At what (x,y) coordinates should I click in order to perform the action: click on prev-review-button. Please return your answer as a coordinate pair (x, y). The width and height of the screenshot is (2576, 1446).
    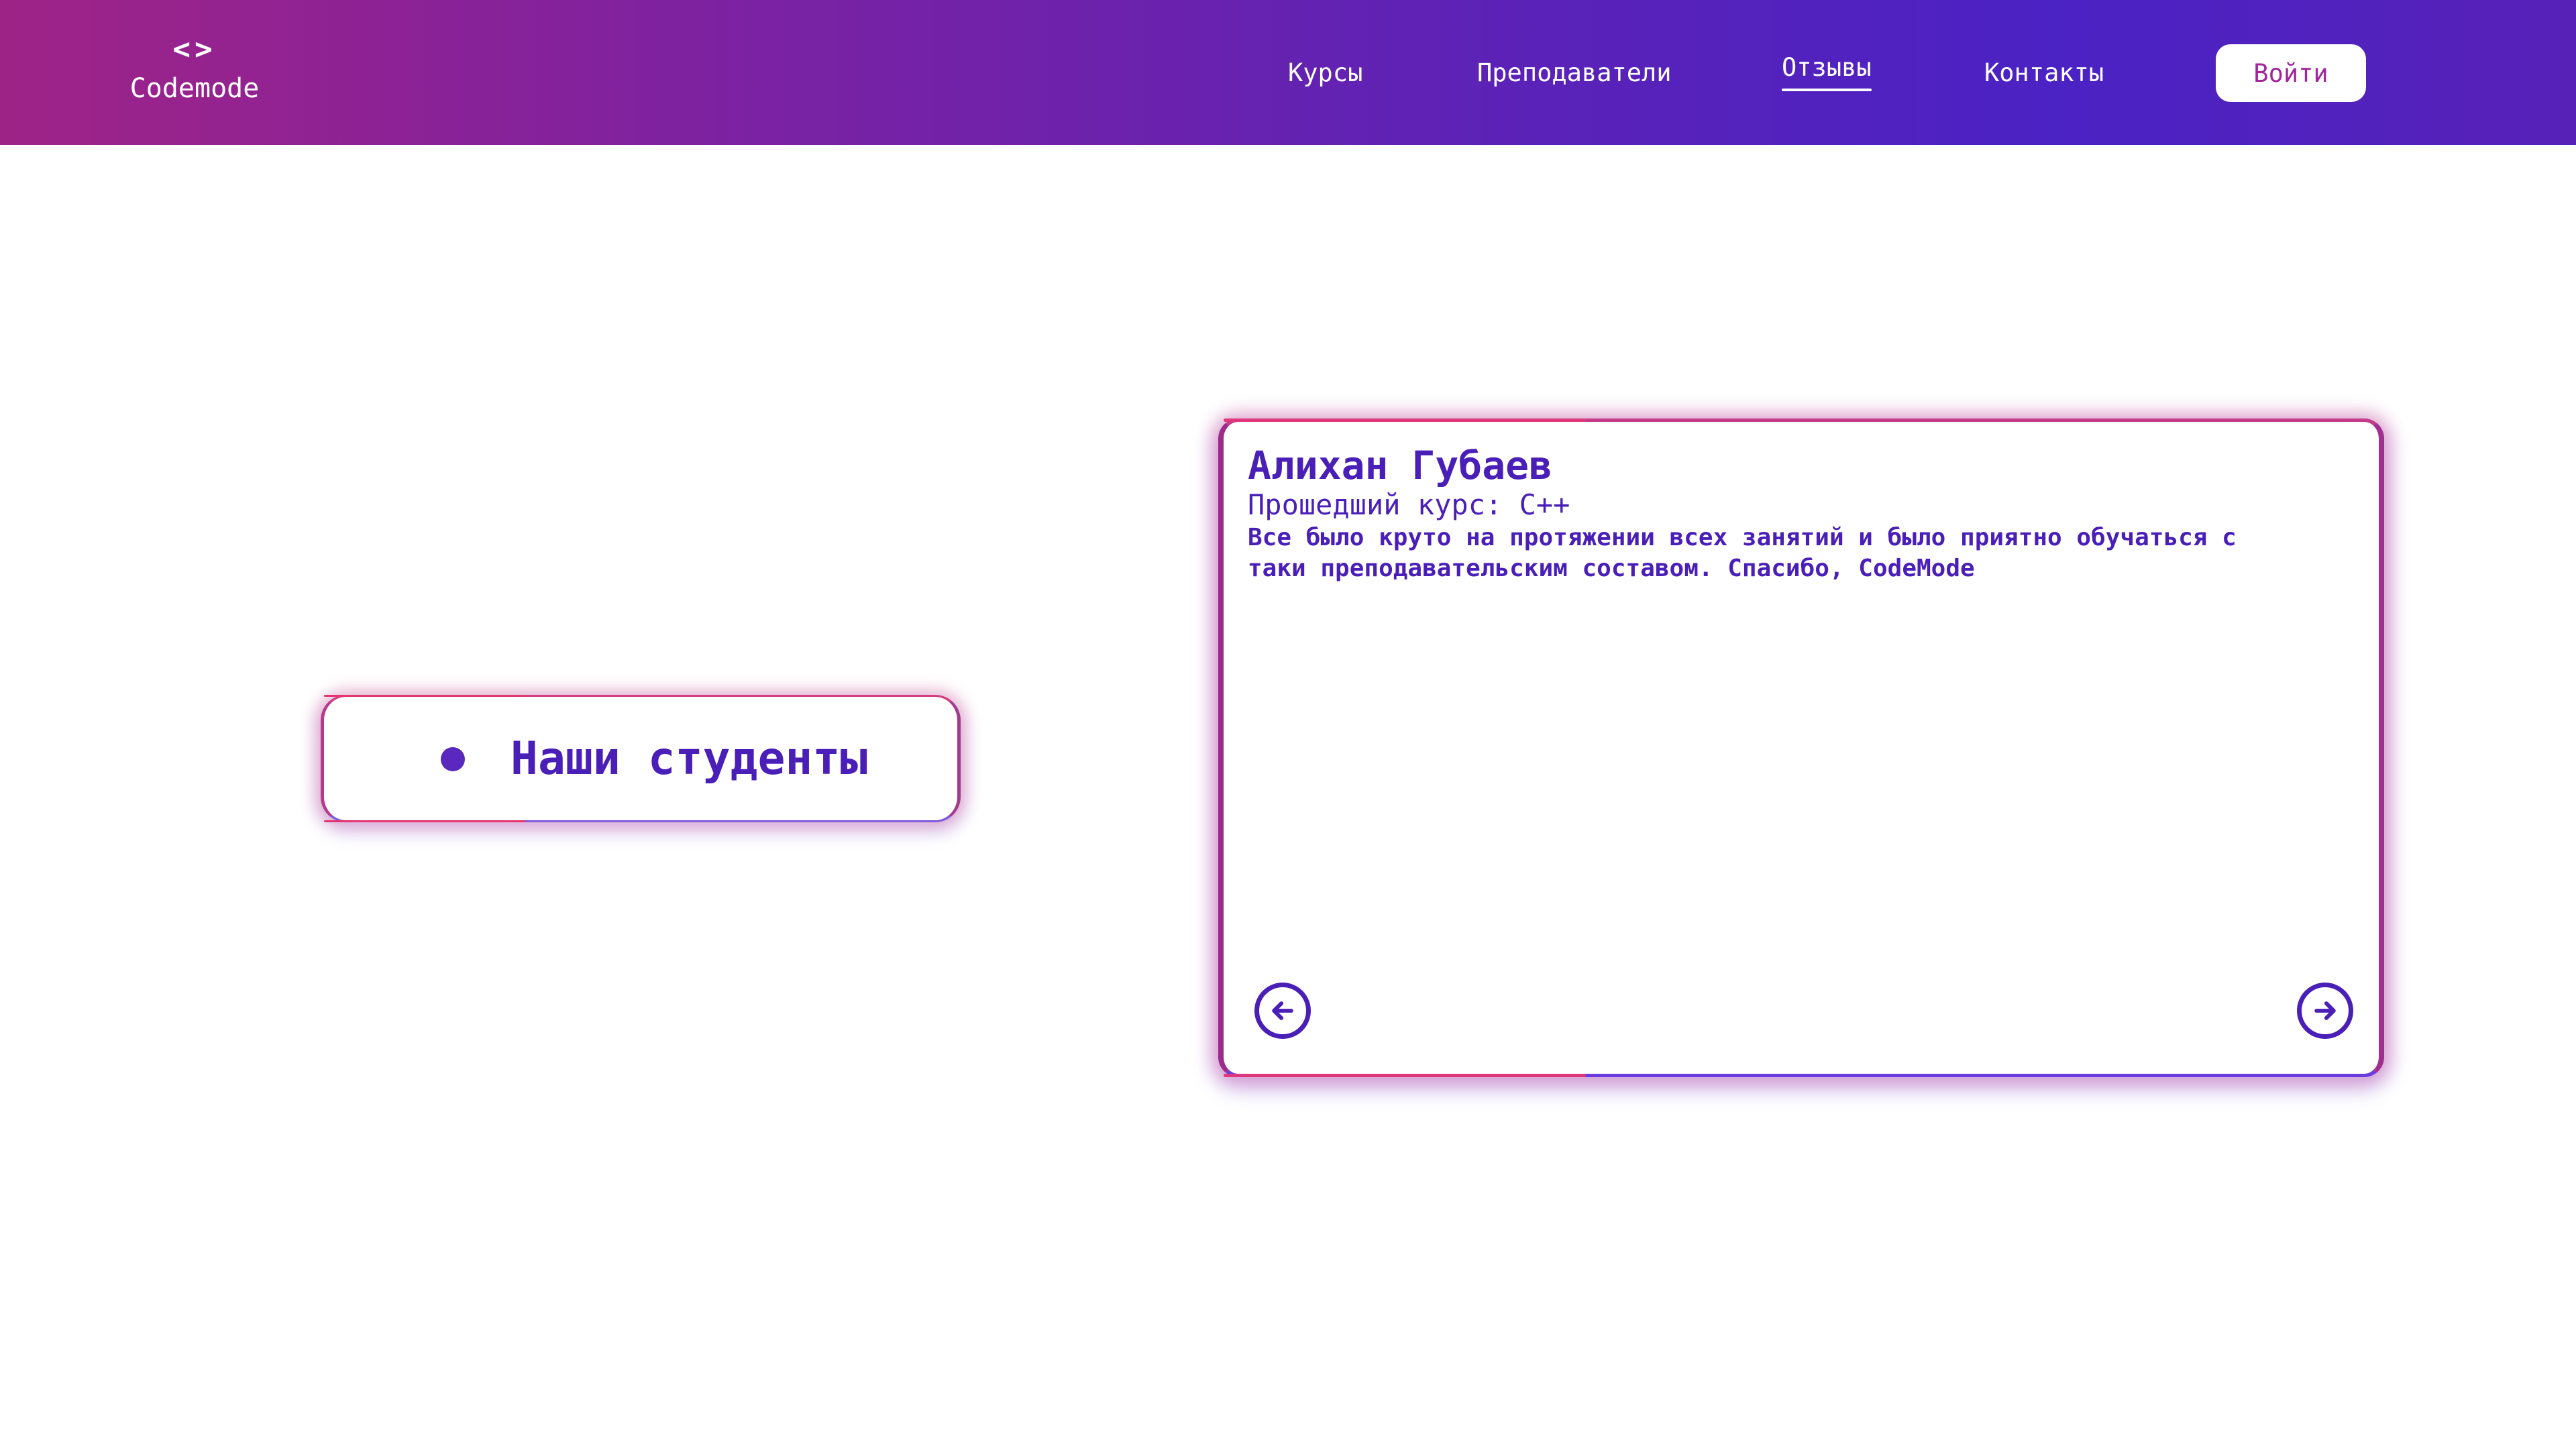
    Looking at the image, I should click on (1282, 1011).